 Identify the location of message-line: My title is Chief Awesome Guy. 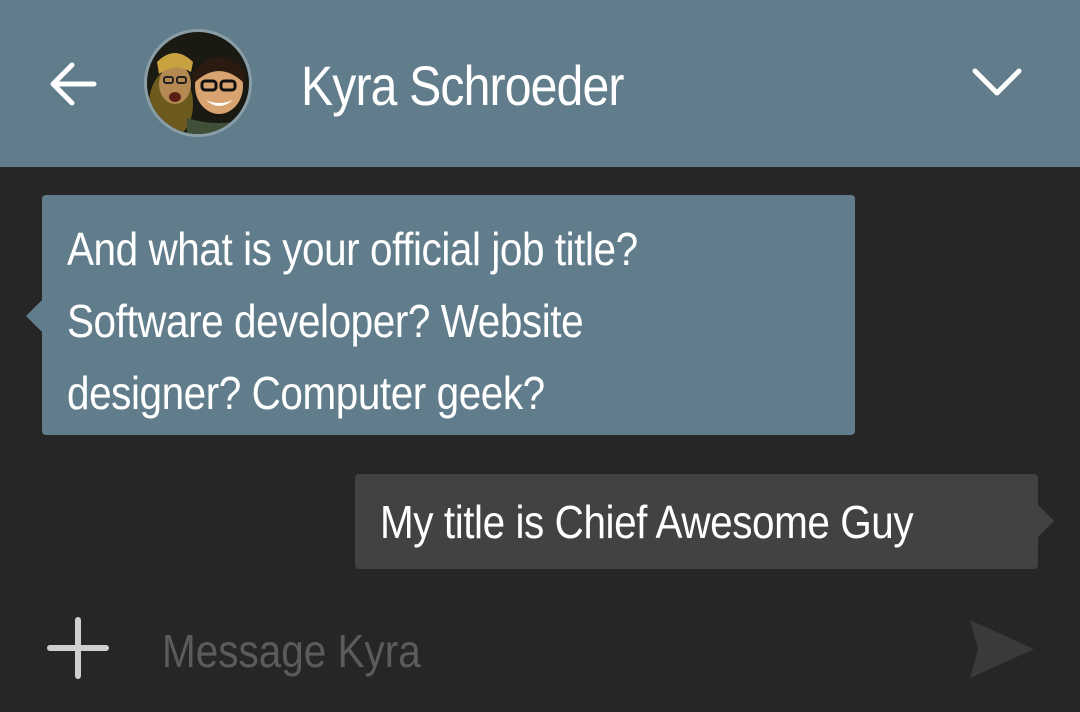
(647, 522).